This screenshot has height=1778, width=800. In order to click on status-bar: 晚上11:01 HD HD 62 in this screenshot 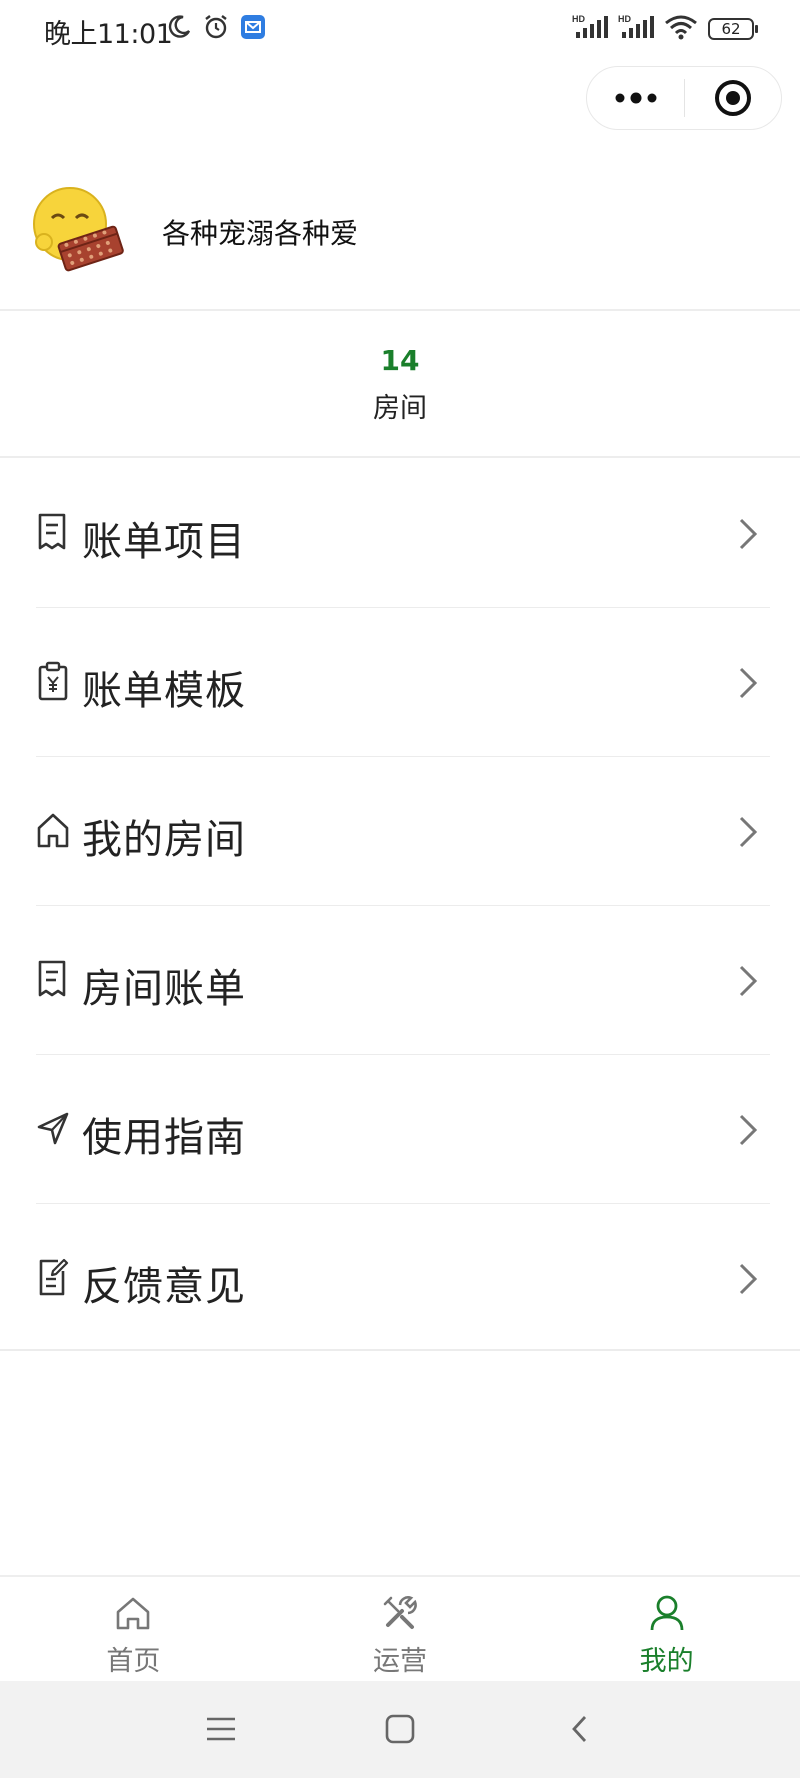, I will do `click(400, 29)`.